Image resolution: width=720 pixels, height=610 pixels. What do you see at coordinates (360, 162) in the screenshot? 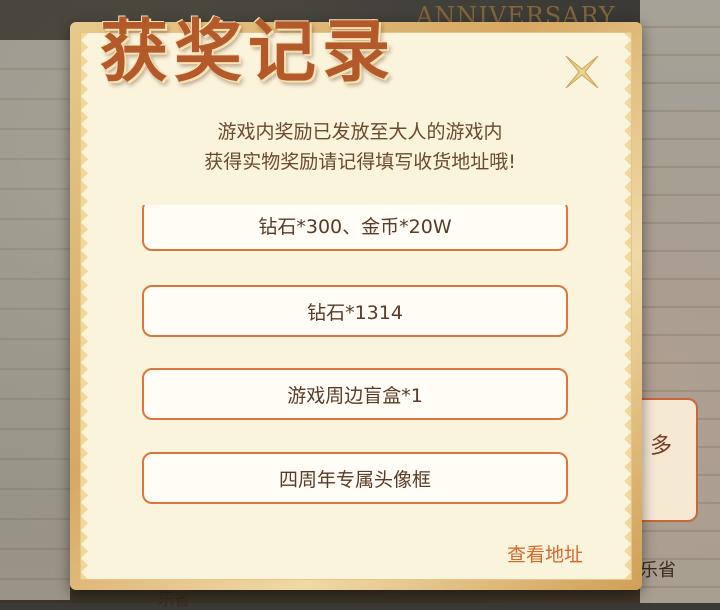
I see `notice-line-2: 获得实物奖励请记得填写收货地址哦!` at bounding box center [360, 162].